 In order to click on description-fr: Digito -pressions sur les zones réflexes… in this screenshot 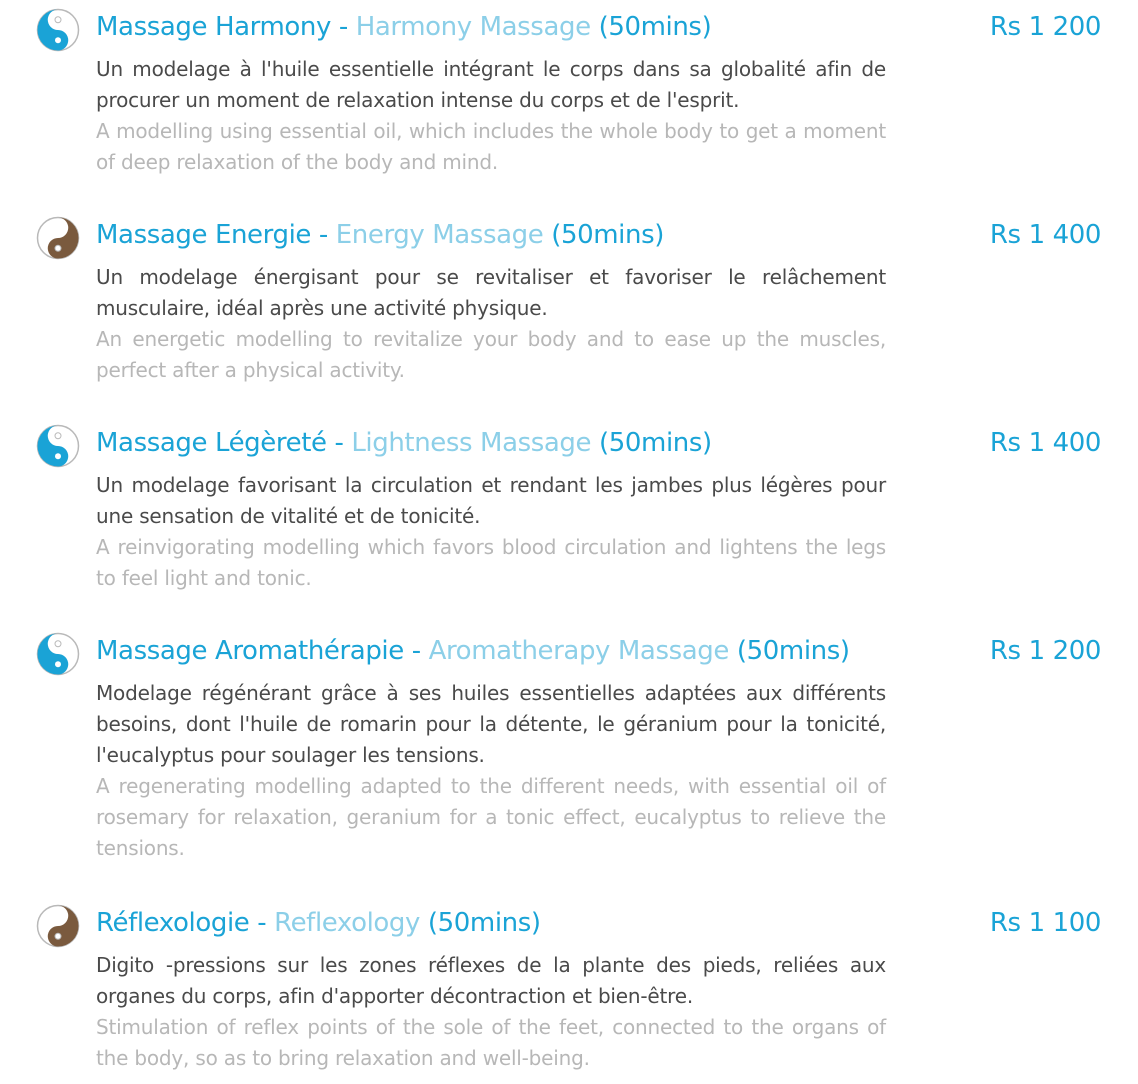, I will do `click(491, 980)`.